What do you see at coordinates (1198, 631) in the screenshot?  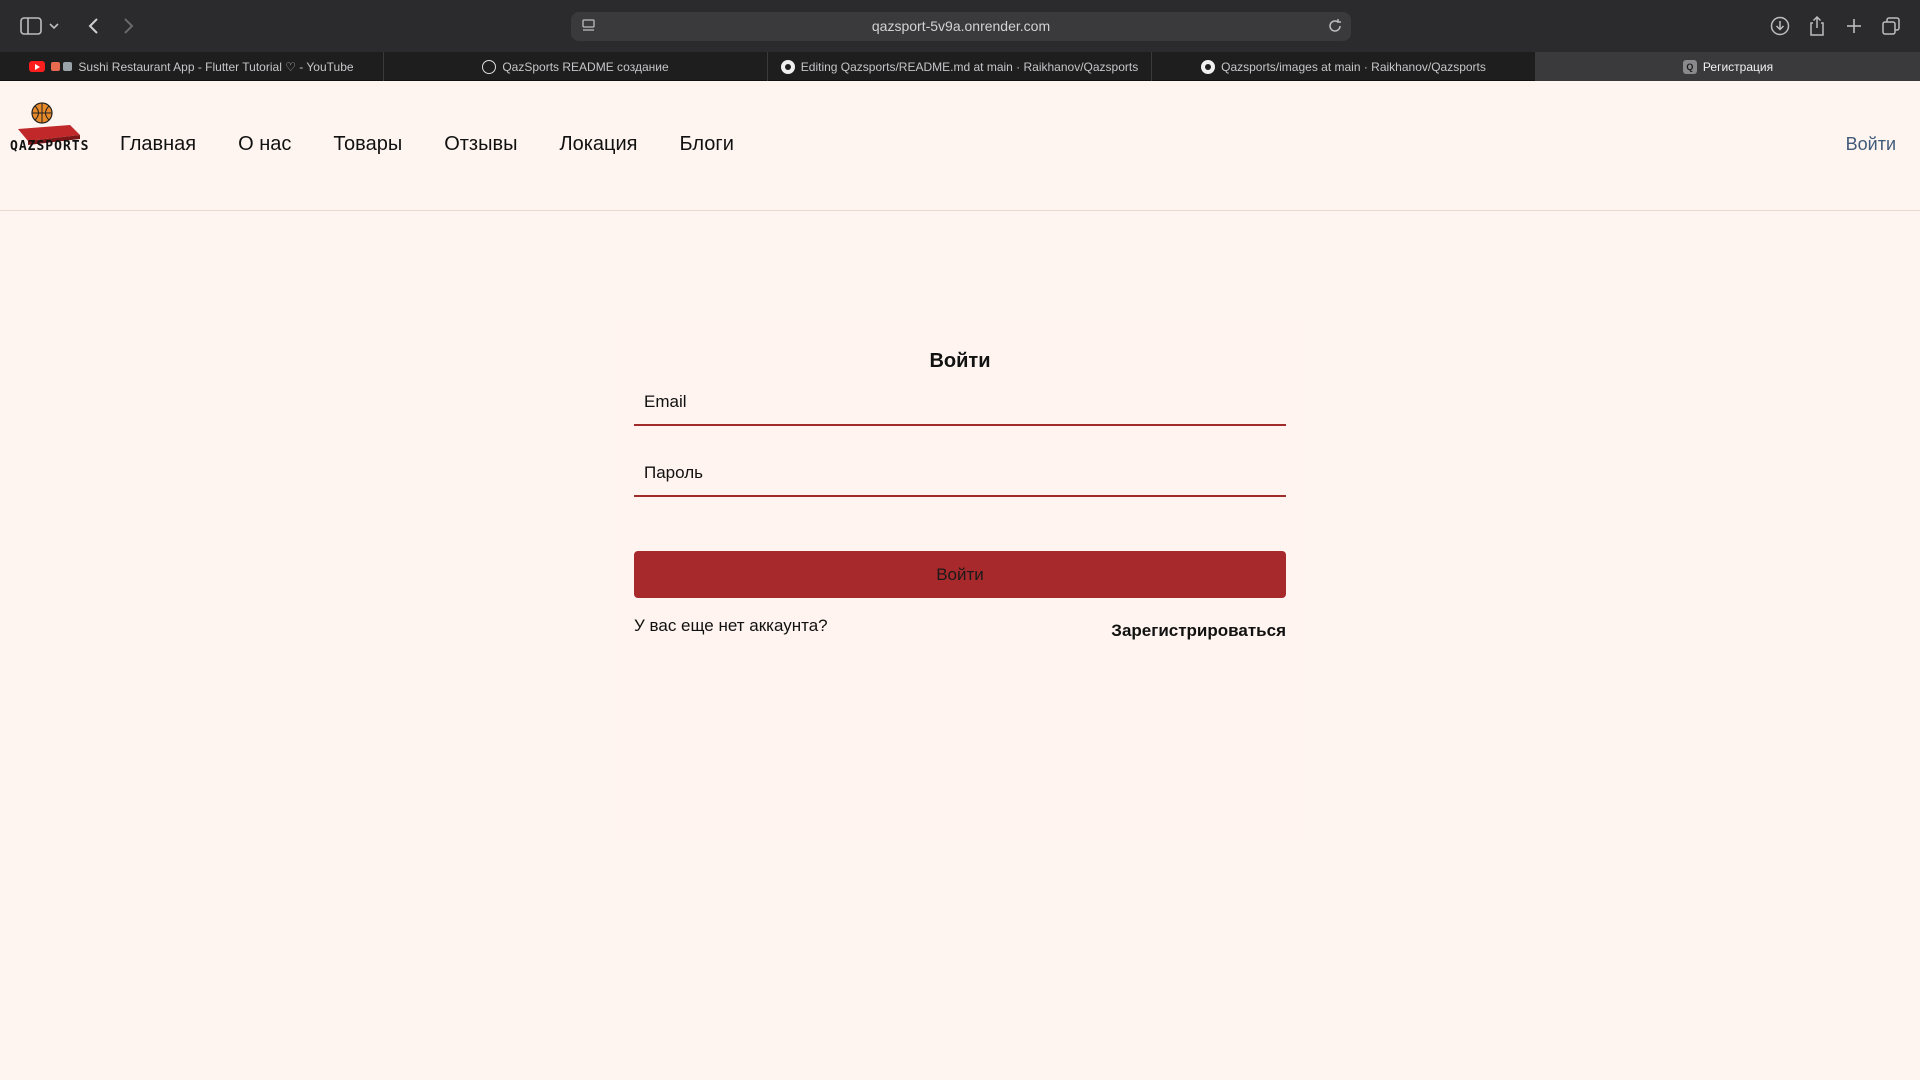 I see `register-link: Зарегистрироваться` at bounding box center [1198, 631].